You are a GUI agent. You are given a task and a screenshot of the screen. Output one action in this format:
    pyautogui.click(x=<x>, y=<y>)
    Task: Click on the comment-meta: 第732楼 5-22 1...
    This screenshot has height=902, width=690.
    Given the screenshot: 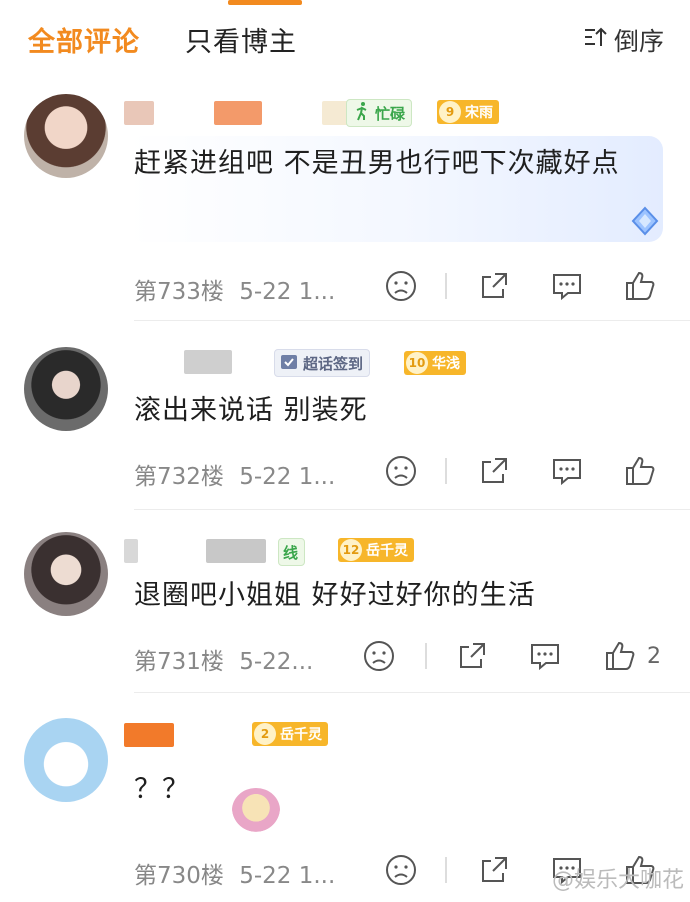 What is the action you would take?
    pyautogui.click(x=234, y=474)
    